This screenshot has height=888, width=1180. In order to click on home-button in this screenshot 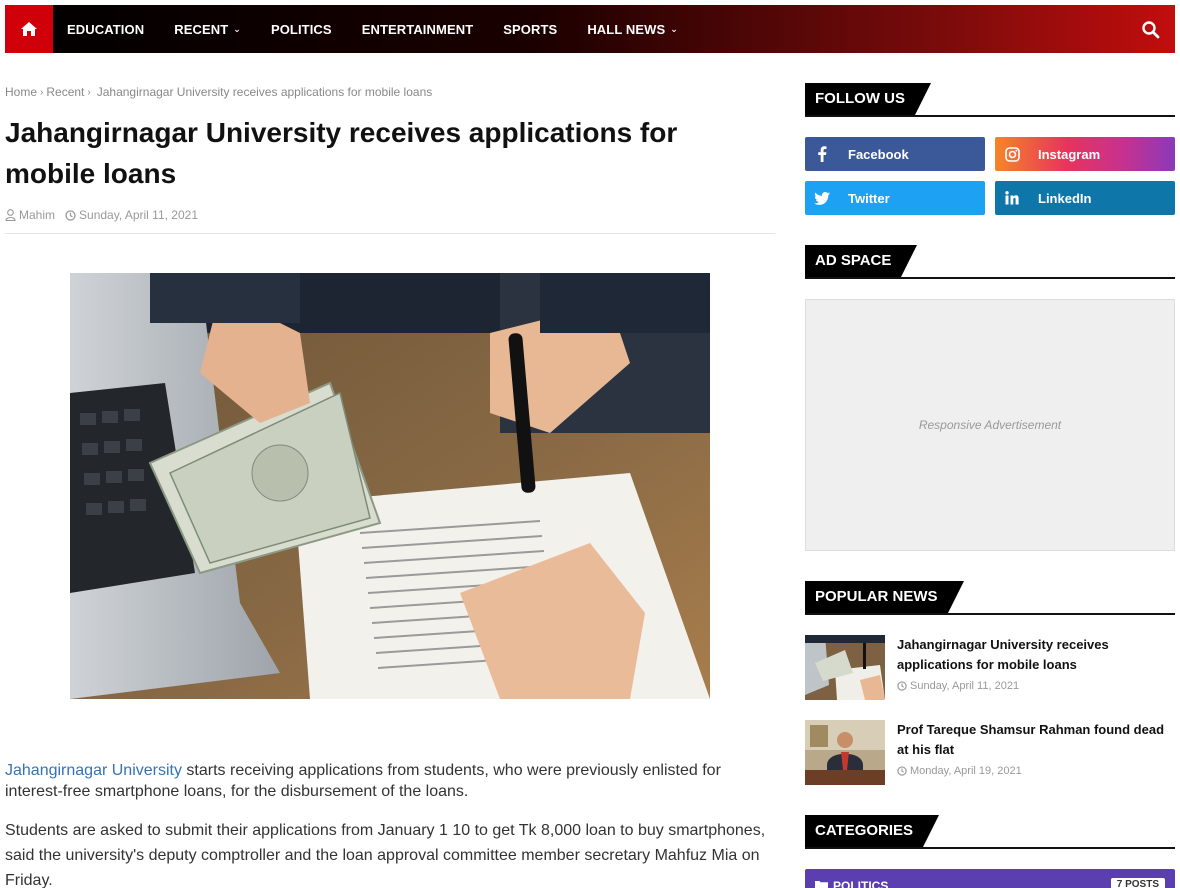, I will do `click(29, 29)`.